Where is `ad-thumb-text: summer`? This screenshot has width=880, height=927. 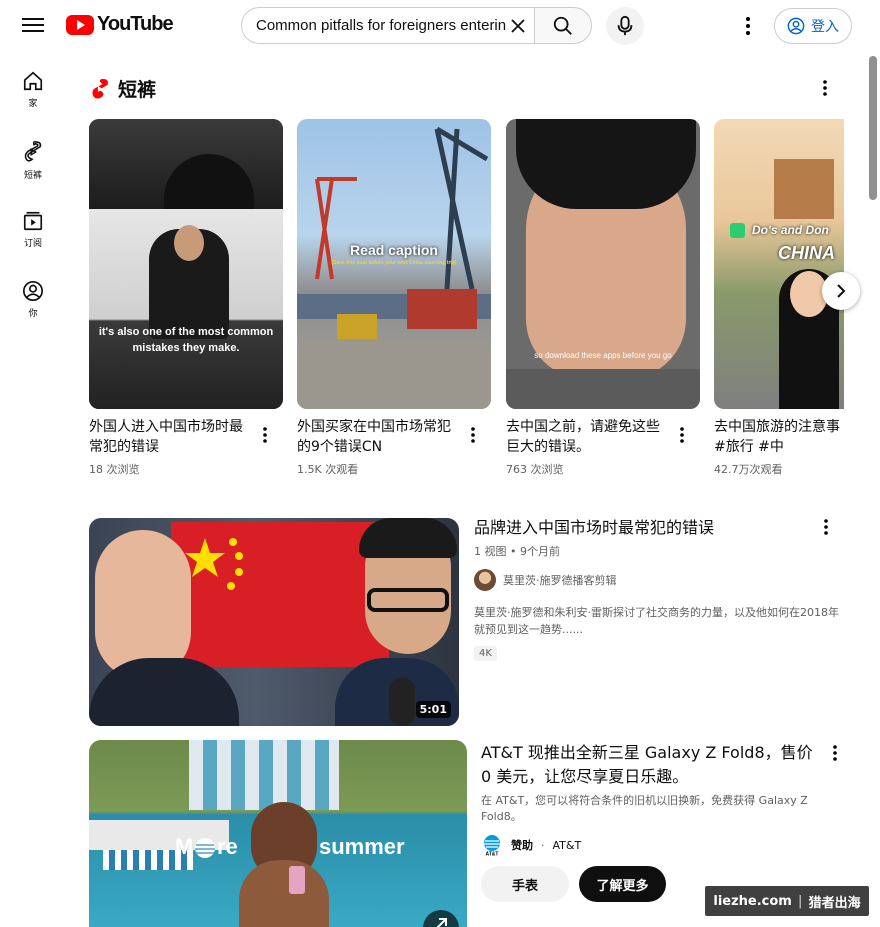
ad-thumb-text: summer is located at coordinates (362, 846).